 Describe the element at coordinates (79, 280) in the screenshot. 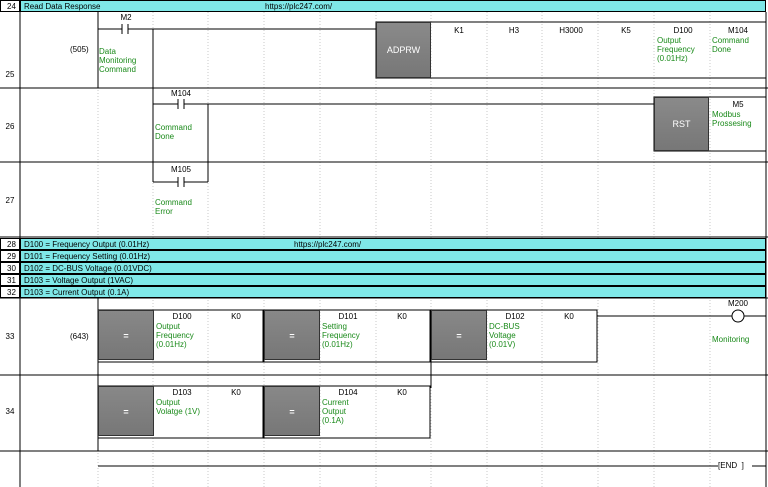

I see `statement-text: D103 = Voltage Output (1VAC)` at that location.